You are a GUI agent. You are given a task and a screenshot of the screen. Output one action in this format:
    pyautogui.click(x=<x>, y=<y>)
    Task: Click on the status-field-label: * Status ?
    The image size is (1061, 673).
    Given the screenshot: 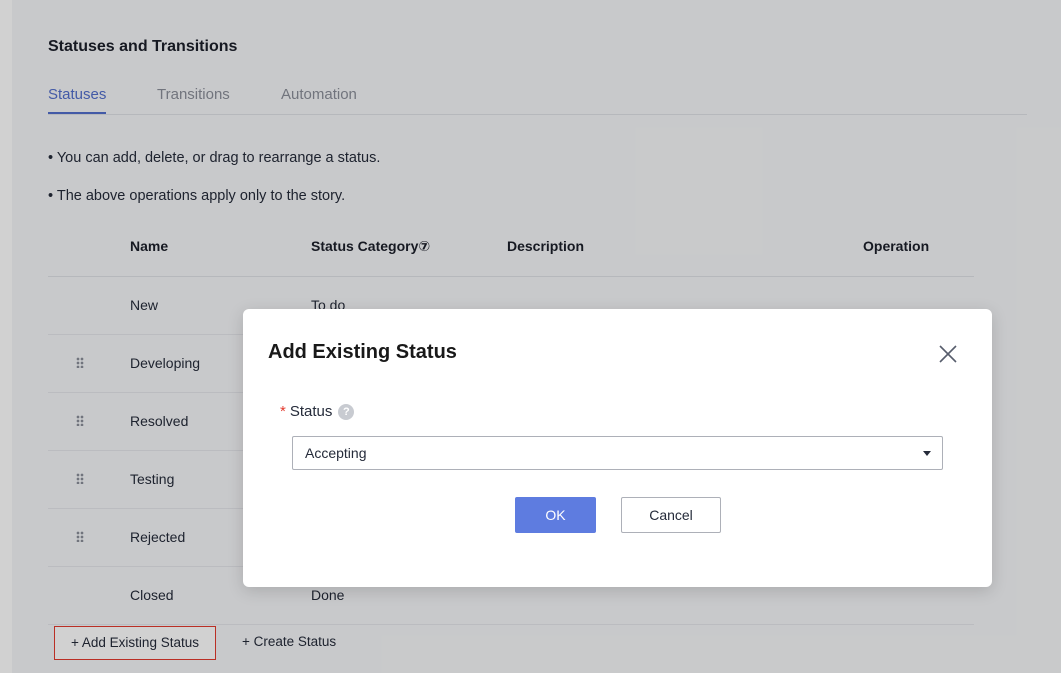 What is the action you would take?
    pyautogui.click(x=317, y=411)
    